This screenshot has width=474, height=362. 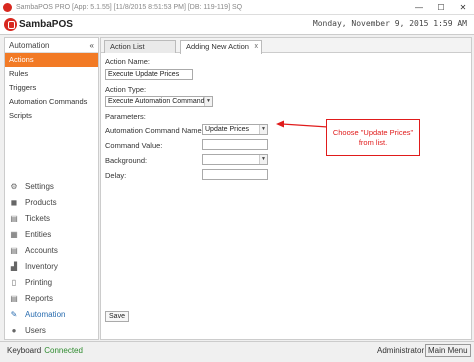 I want to click on ledger-icon: ▤, so click(x=14, y=250).